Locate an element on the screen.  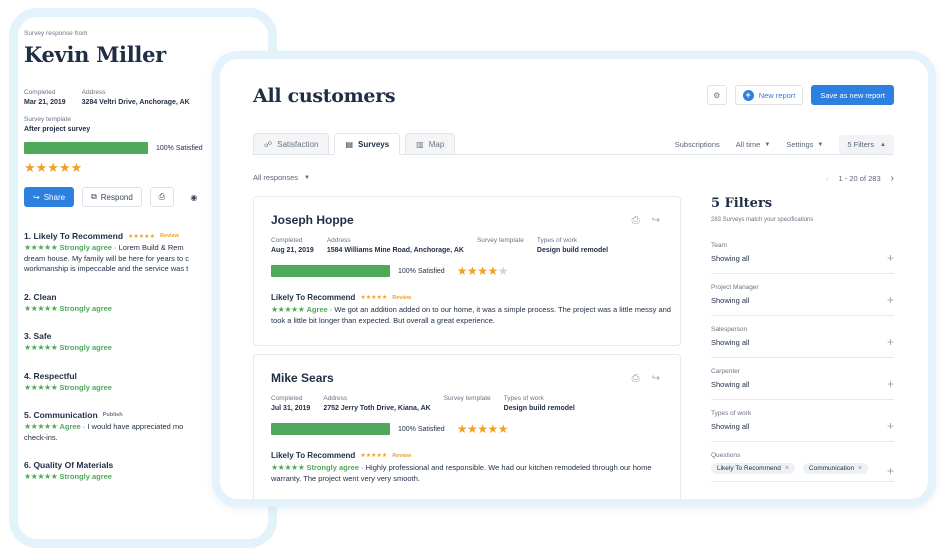
settings-dropdown: Settings ▼ is located at coordinates (804, 144).